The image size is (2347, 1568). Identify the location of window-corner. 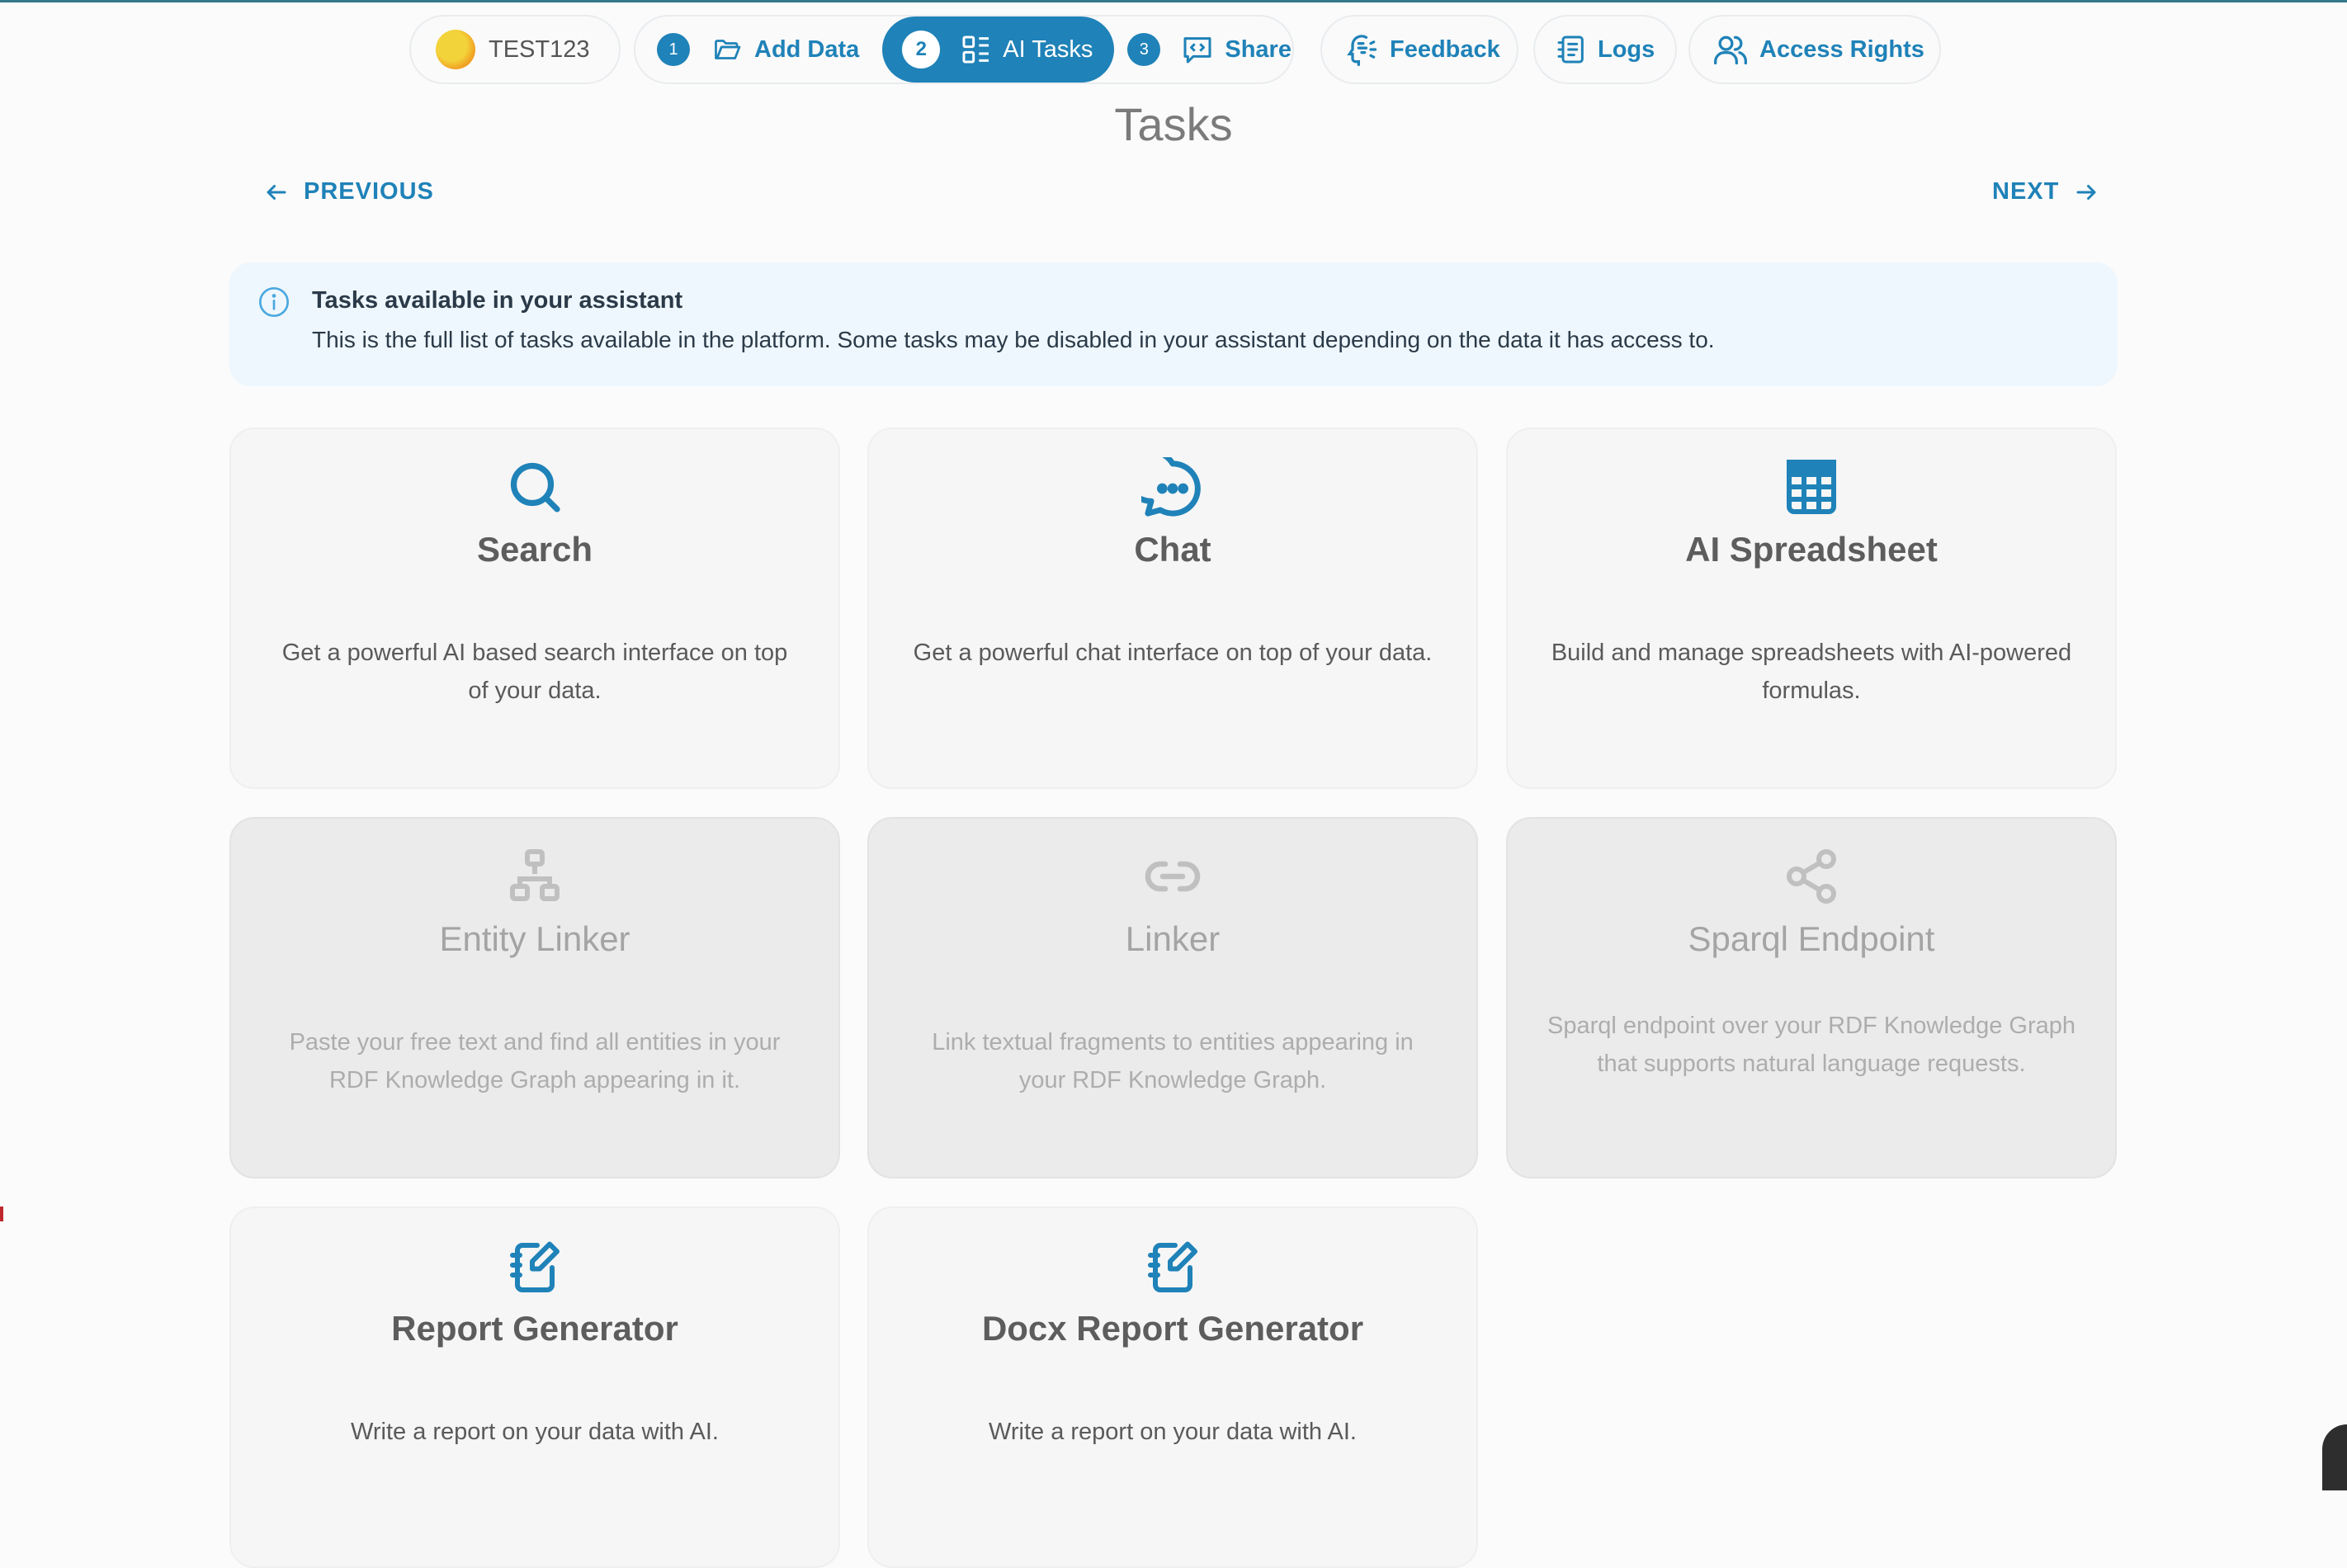
(2335, 1457).